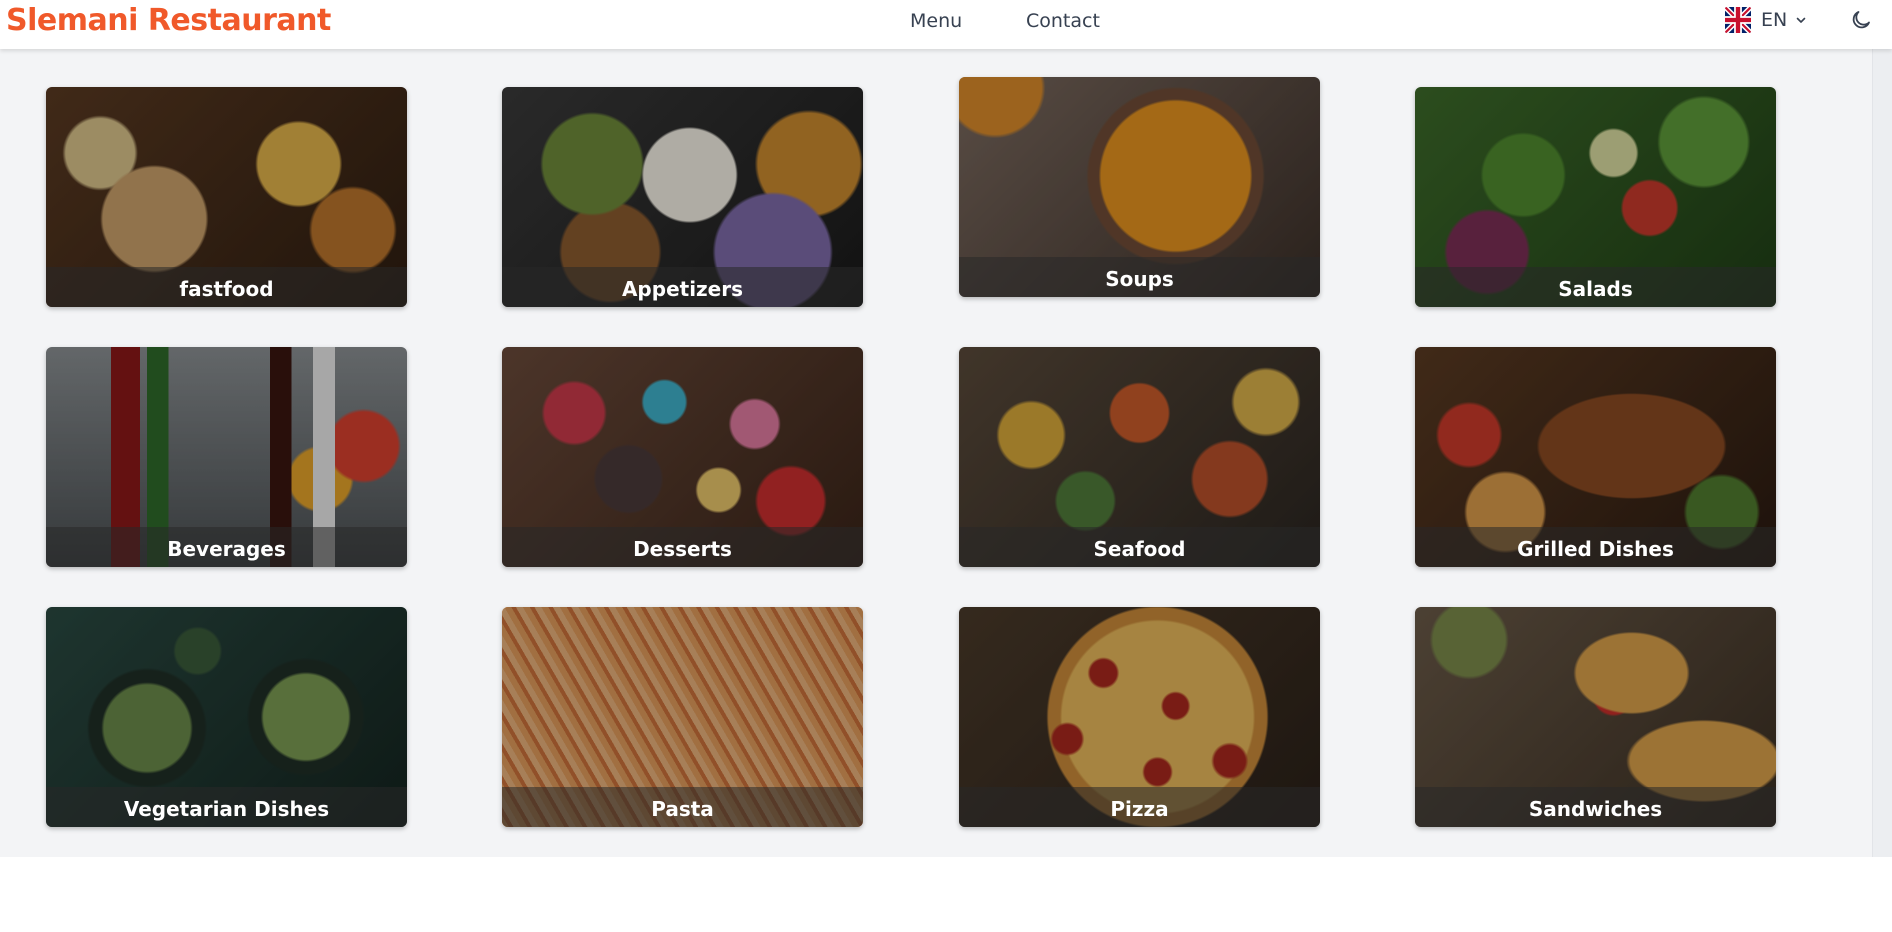  I want to click on card-label-bar: Salads, so click(1595, 287).